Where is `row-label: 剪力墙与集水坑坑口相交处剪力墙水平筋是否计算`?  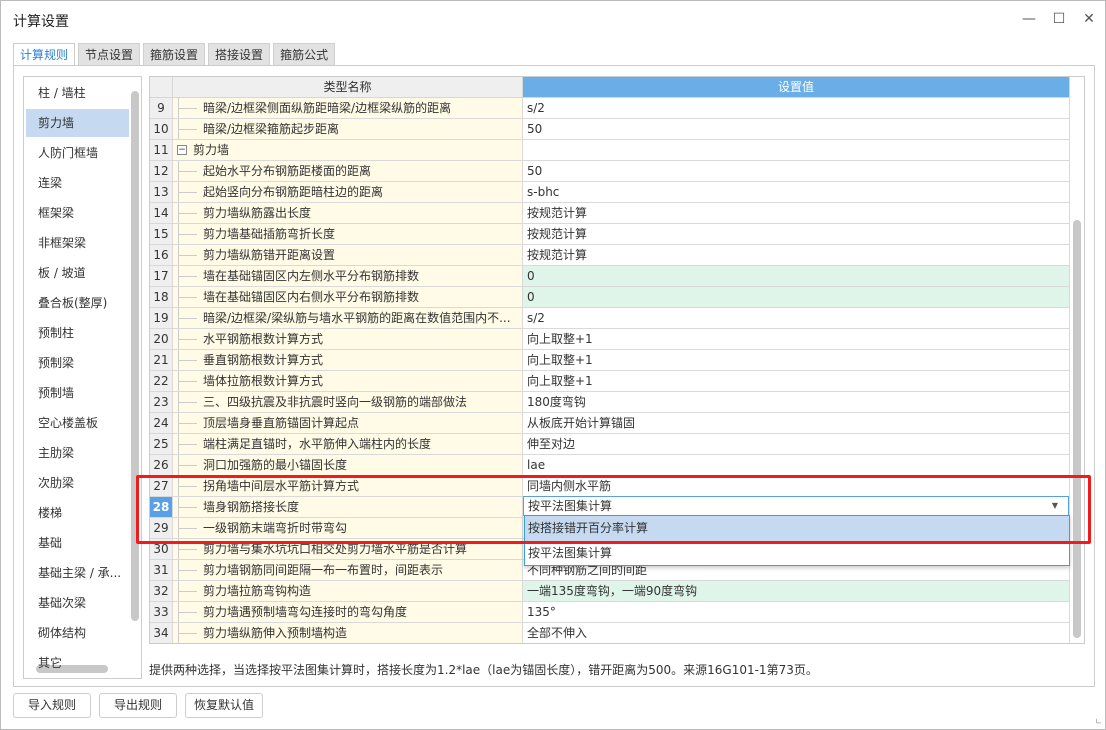
row-label: 剪力墙与集水坑坑口相交处剪力墙水平筋是否计算 is located at coordinates (335, 549).